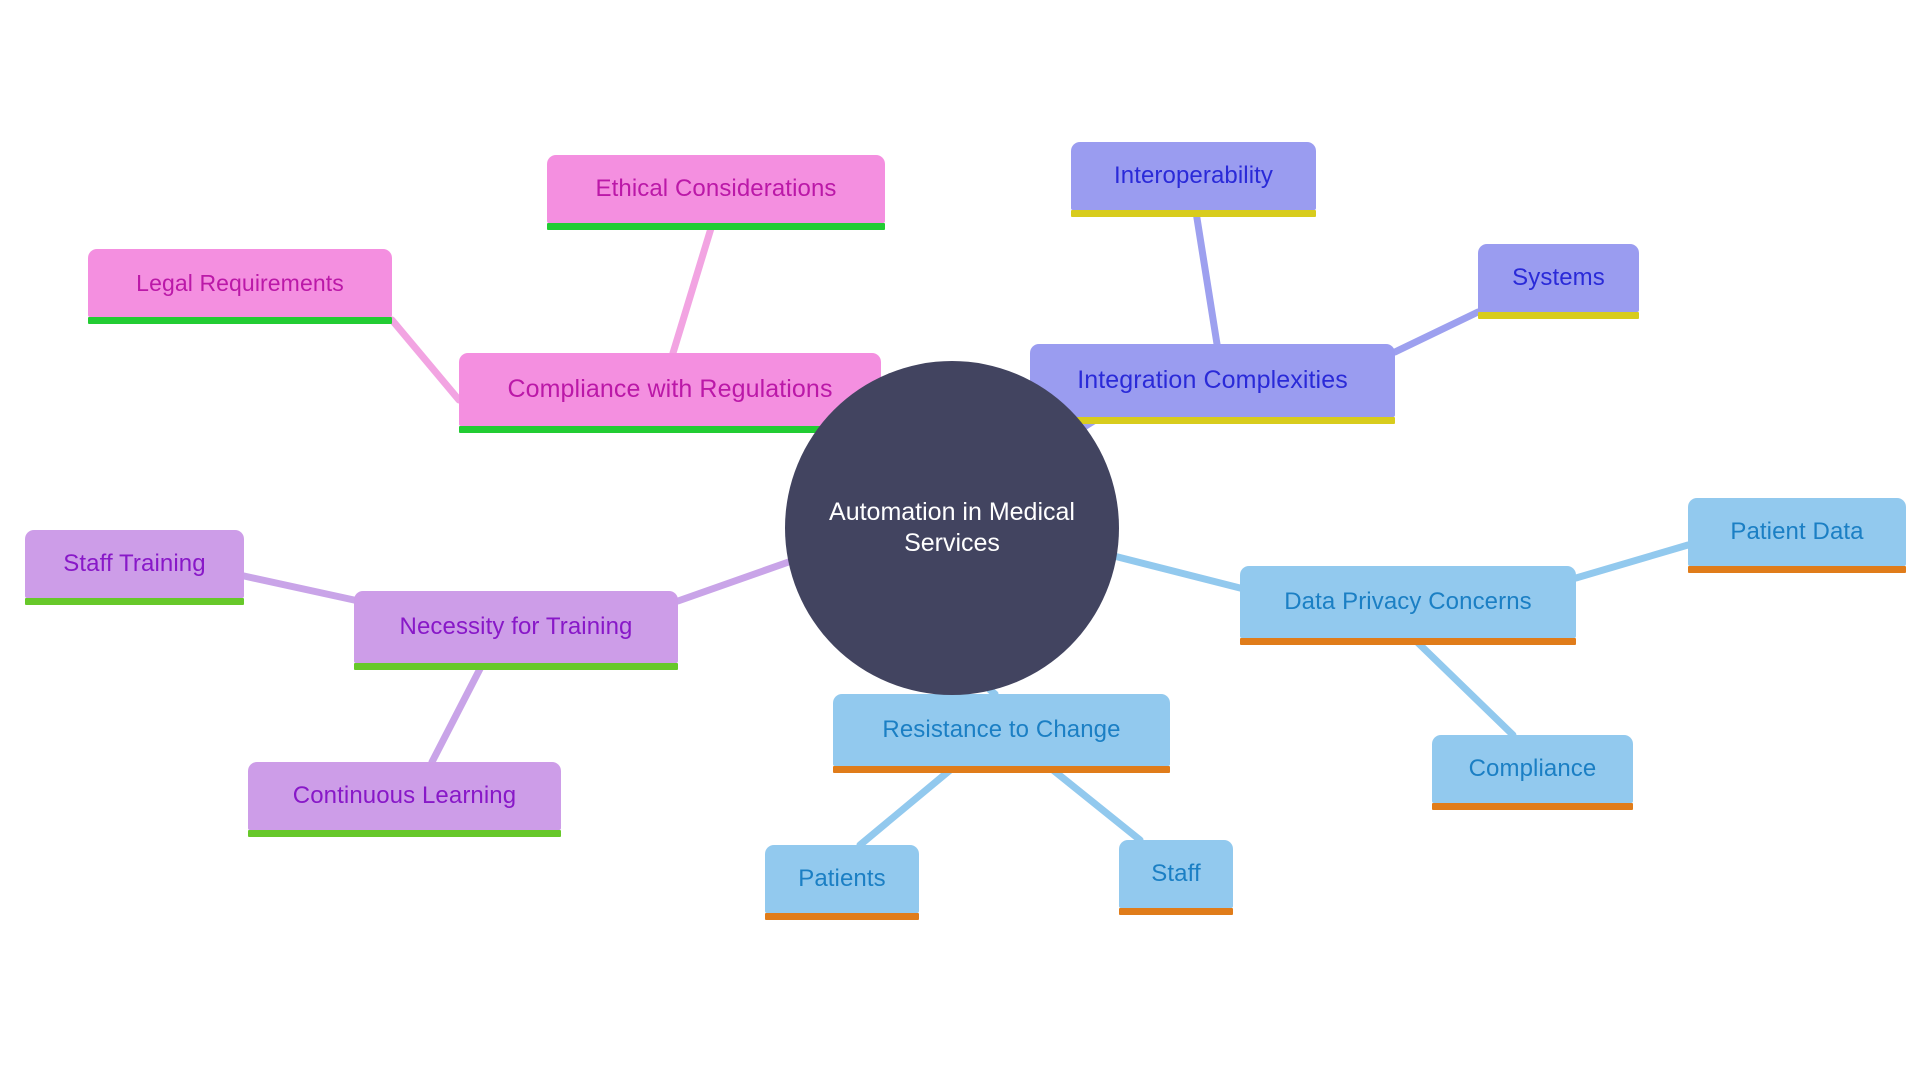 This screenshot has width=1920, height=1080. What do you see at coordinates (240, 282) in the screenshot?
I see `node-label-legal-requirements: Legal Requirements` at bounding box center [240, 282].